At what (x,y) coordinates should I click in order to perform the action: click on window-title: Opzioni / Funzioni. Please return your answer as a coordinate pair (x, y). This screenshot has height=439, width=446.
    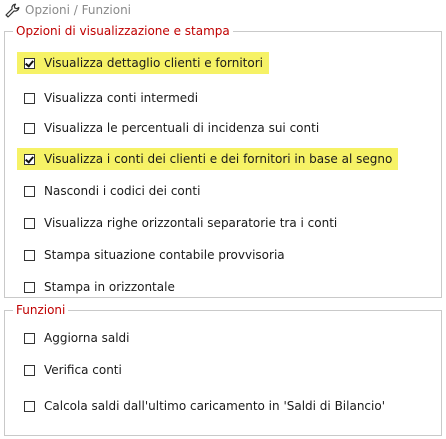
    Looking at the image, I should click on (78, 10).